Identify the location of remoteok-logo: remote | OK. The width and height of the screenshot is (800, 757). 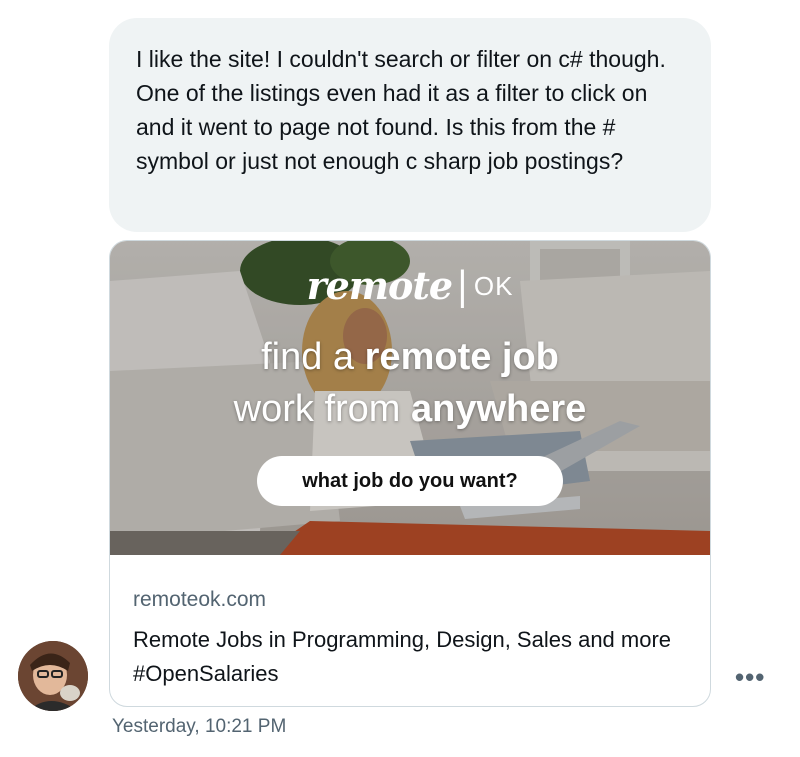
(410, 285).